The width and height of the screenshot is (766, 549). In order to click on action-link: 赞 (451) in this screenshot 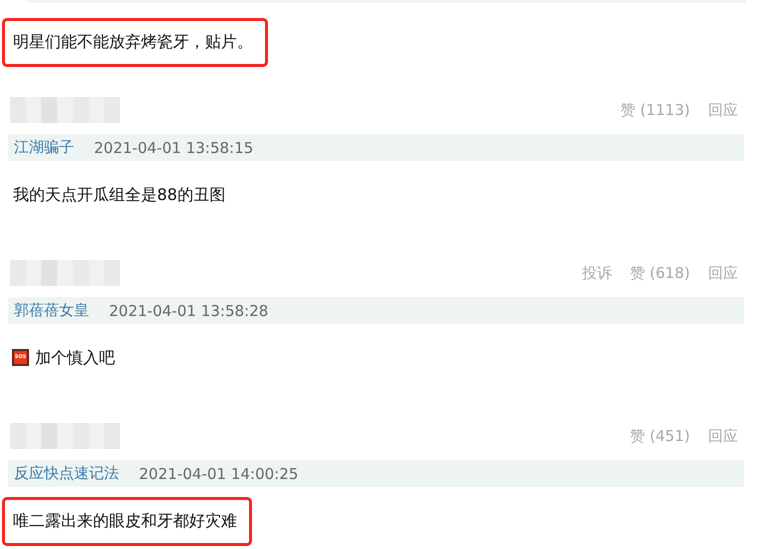, I will do `click(660, 436)`.